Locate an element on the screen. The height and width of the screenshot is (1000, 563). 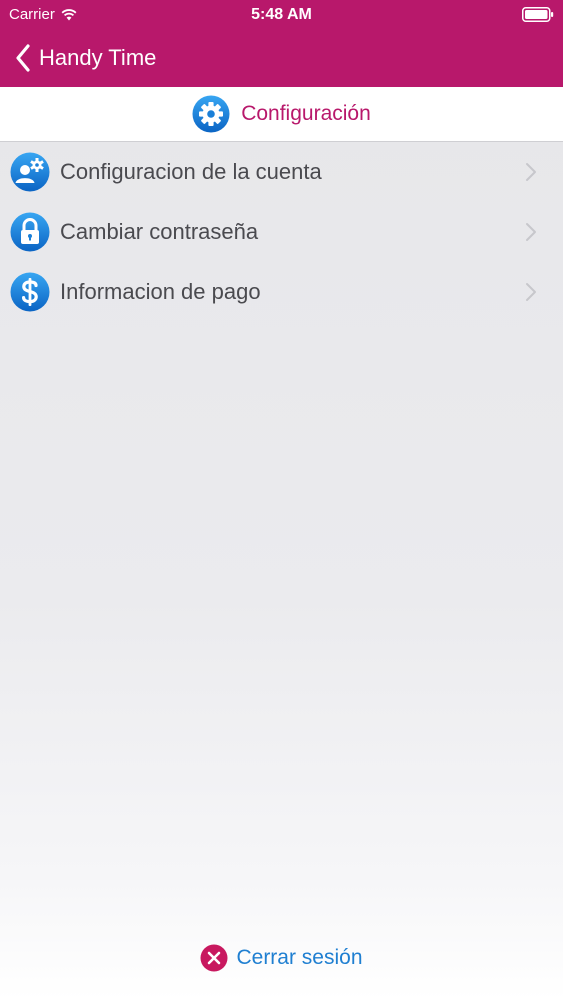
back-button: Handy Time is located at coordinates (78, 58).